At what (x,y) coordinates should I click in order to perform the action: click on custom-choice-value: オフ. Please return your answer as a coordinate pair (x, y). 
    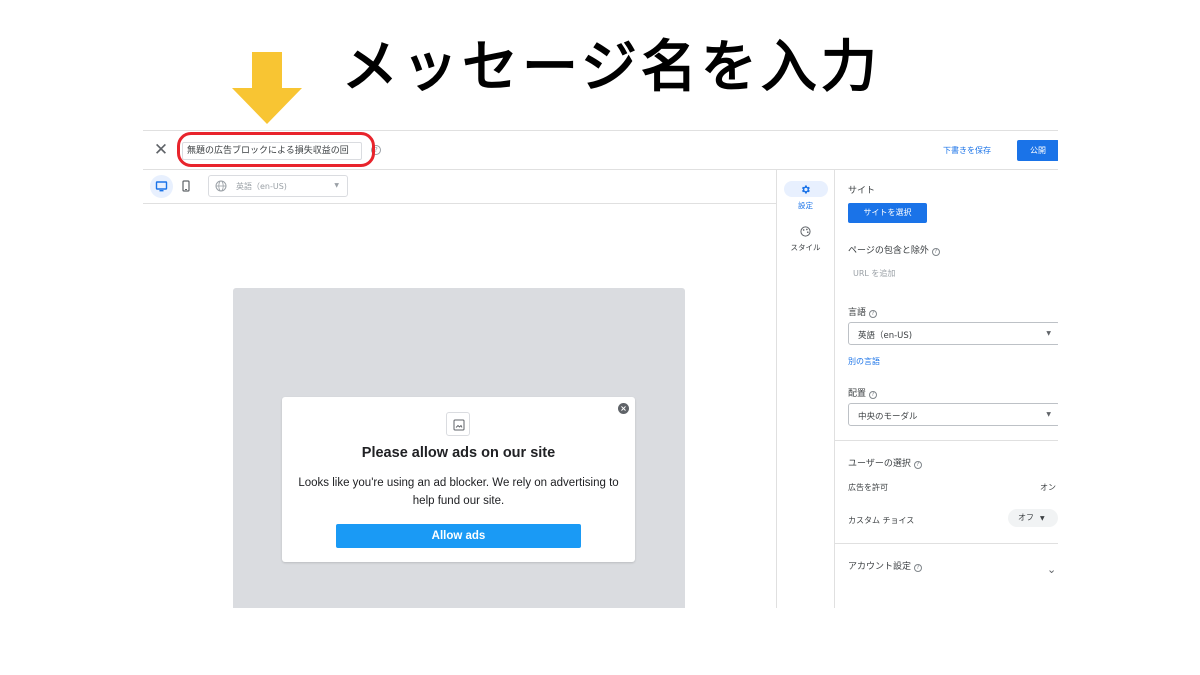
    Looking at the image, I should click on (1026, 517).